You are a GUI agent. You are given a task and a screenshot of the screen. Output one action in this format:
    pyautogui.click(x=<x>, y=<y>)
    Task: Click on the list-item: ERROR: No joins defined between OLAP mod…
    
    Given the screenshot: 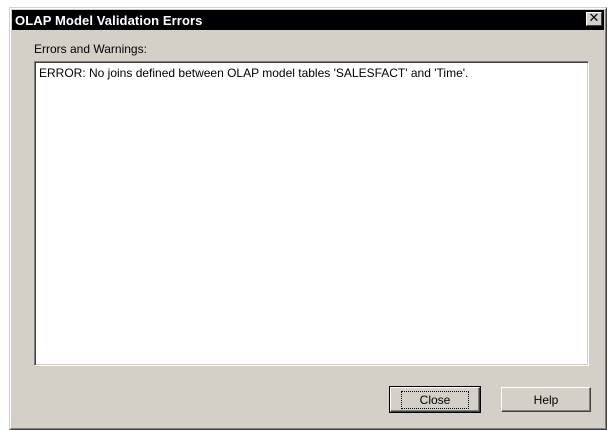 What is the action you would take?
    pyautogui.click(x=311, y=73)
    